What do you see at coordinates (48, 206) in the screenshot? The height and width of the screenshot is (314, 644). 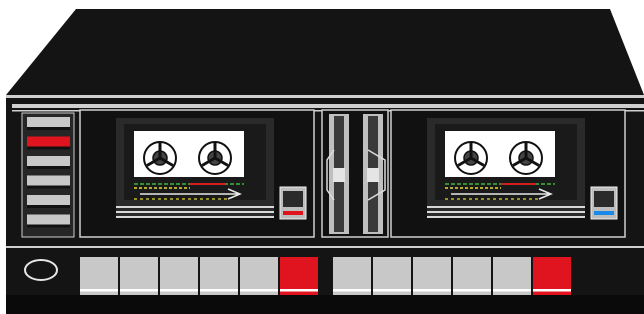 I see `panel-button-5-shadow` at bounding box center [48, 206].